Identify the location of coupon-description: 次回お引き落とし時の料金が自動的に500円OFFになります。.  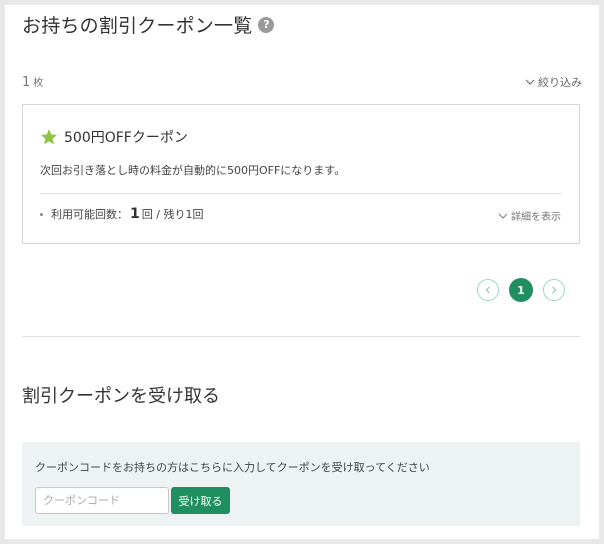
(193, 170).